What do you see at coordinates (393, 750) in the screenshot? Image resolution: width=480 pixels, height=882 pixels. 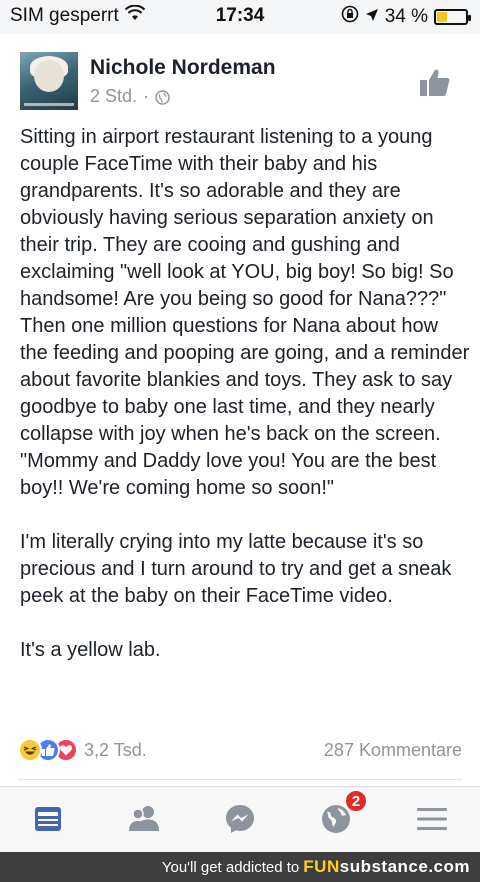 I see `comments-count: 287 Kommentare` at bounding box center [393, 750].